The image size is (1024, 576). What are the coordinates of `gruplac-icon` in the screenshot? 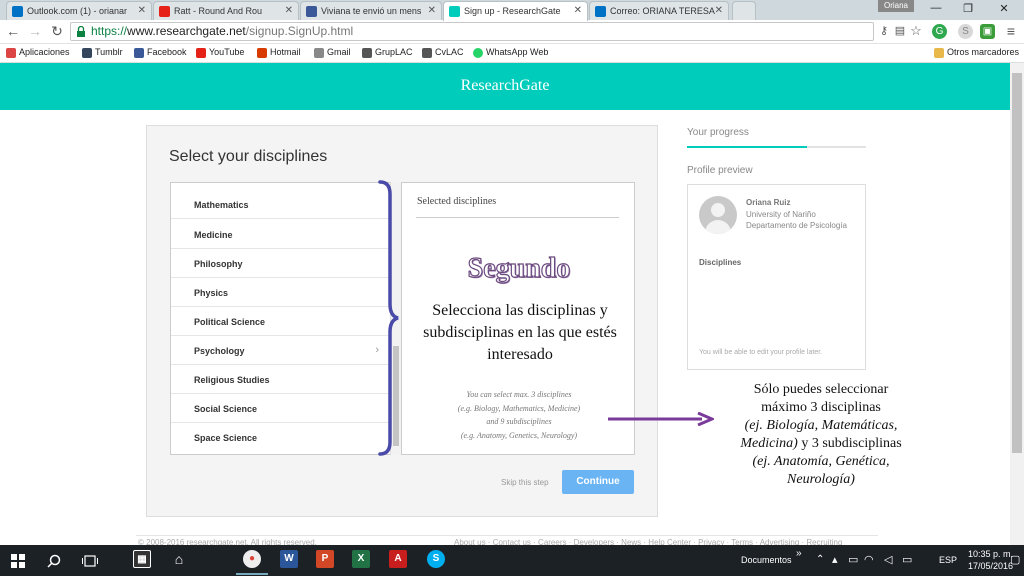 It's located at (367, 53).